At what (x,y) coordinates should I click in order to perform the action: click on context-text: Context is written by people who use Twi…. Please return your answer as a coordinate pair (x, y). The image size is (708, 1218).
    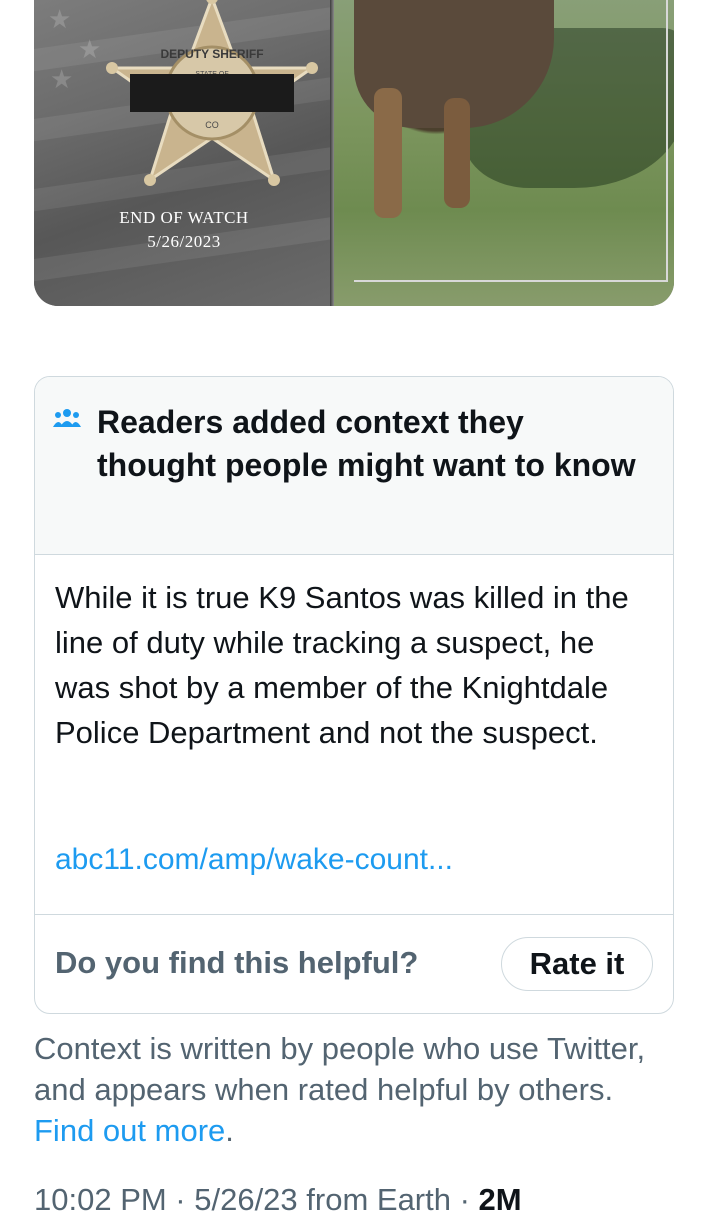
    Looking at the image, I should click on (340, 1069).